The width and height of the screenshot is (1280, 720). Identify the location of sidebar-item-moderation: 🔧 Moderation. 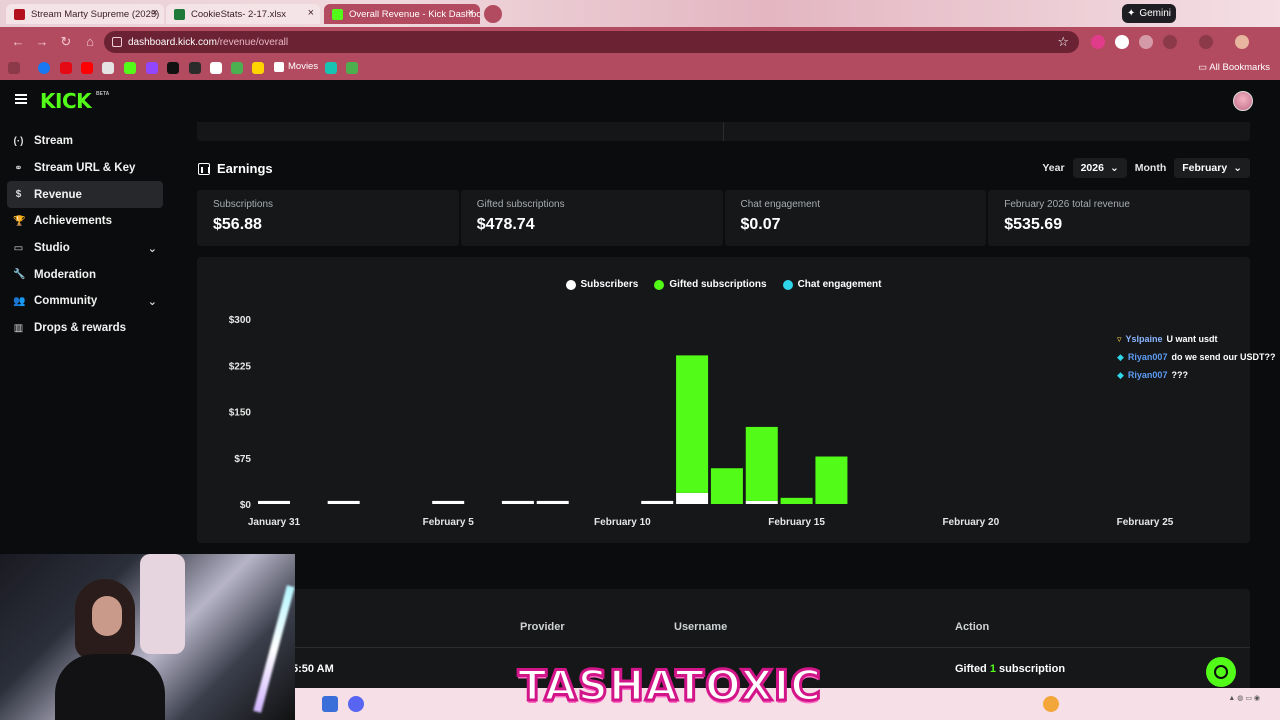
(85, 274).